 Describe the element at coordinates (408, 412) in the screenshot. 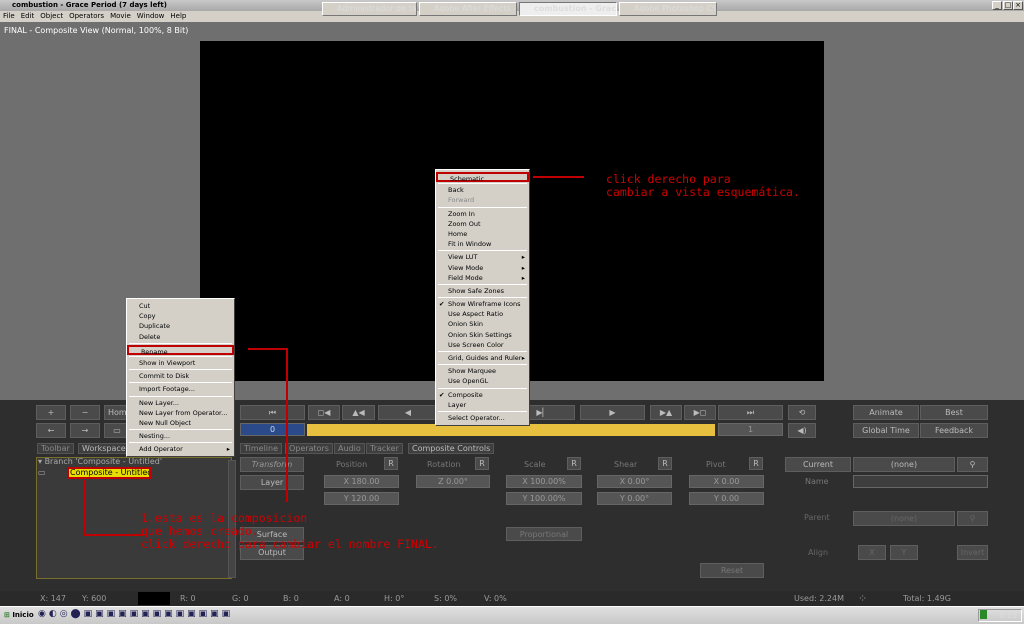

I see `play-reverse-button: ◀` at that location.